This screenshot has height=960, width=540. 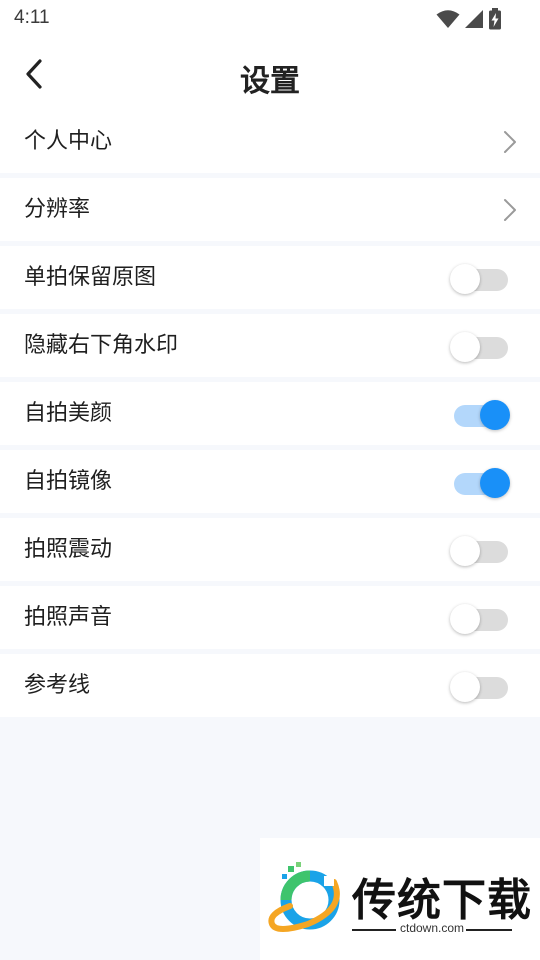 What do you see at coordinates (32, 17) in the screenshot?
I see `status-time: 4:11` at bounding box center [32, 17].